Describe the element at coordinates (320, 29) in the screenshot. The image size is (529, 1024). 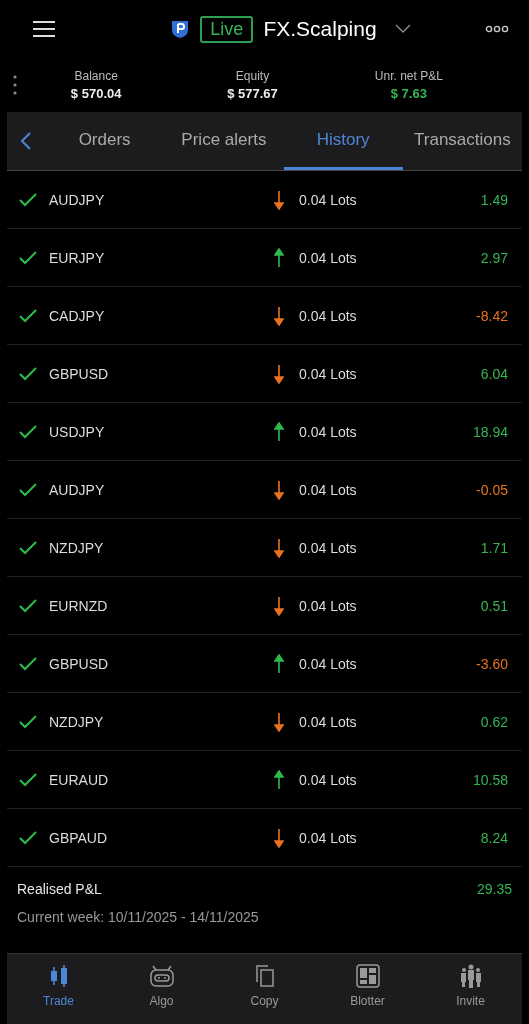
I see `account-name: FX.Scalping` at that location.